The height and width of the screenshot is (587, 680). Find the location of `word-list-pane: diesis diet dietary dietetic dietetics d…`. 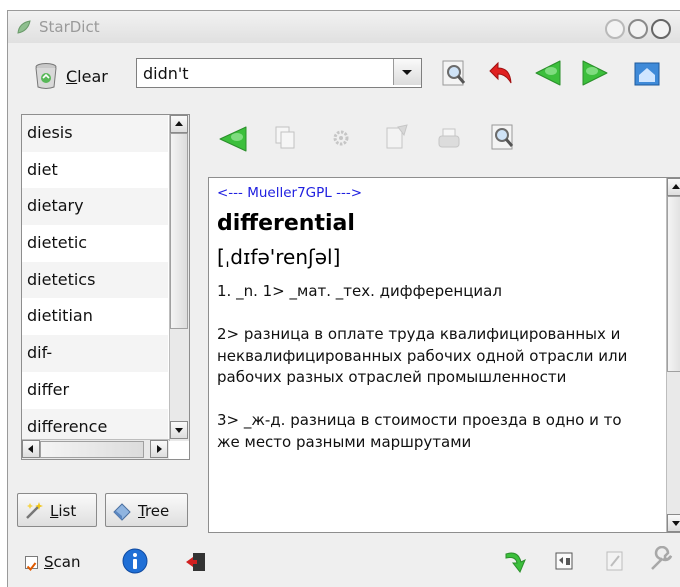

word-list-pane: diesis diet dietary dietetic dietetics d… is located at coordinates (105, 287).